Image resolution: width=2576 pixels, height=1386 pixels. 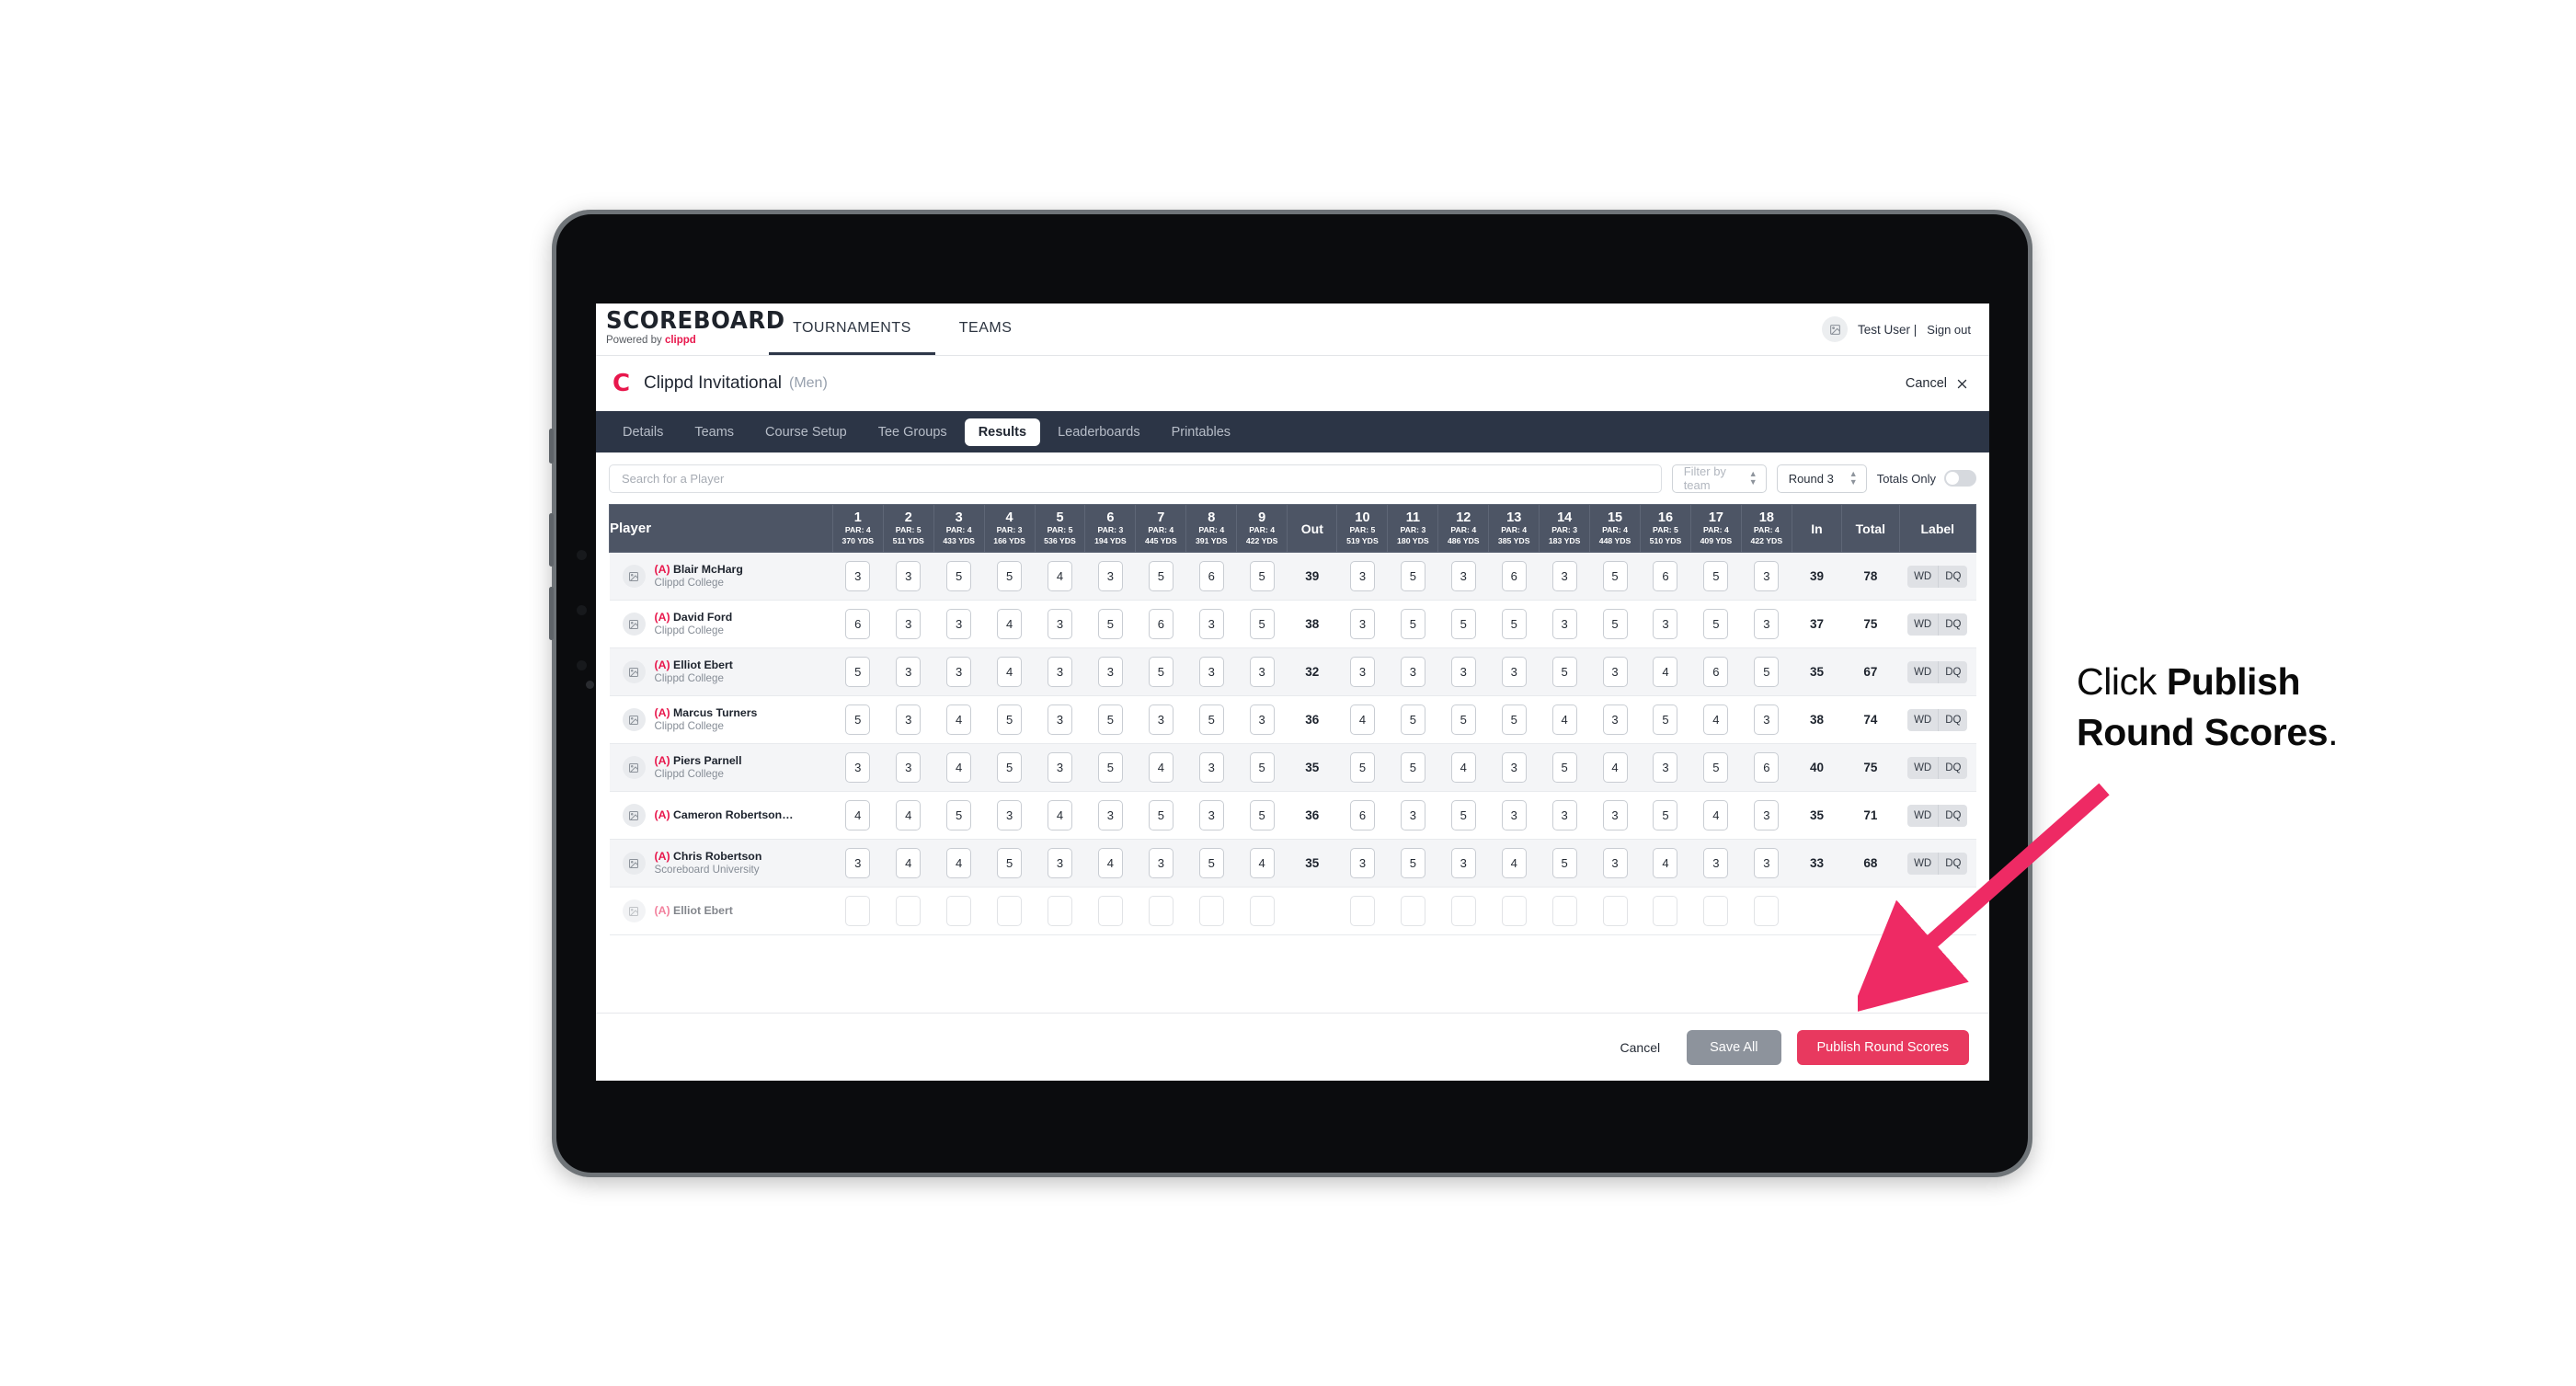 I want to click on score-cell-front-5: 4, so click(x=1060, y=815).